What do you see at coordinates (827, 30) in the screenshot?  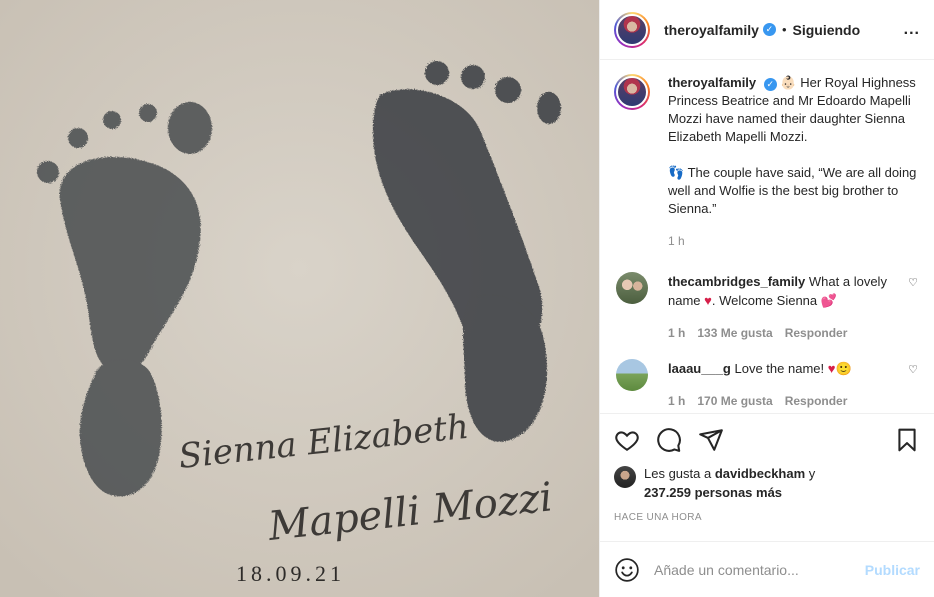 I see `following-button: Siguiendo` at bounding box center [827, 30].